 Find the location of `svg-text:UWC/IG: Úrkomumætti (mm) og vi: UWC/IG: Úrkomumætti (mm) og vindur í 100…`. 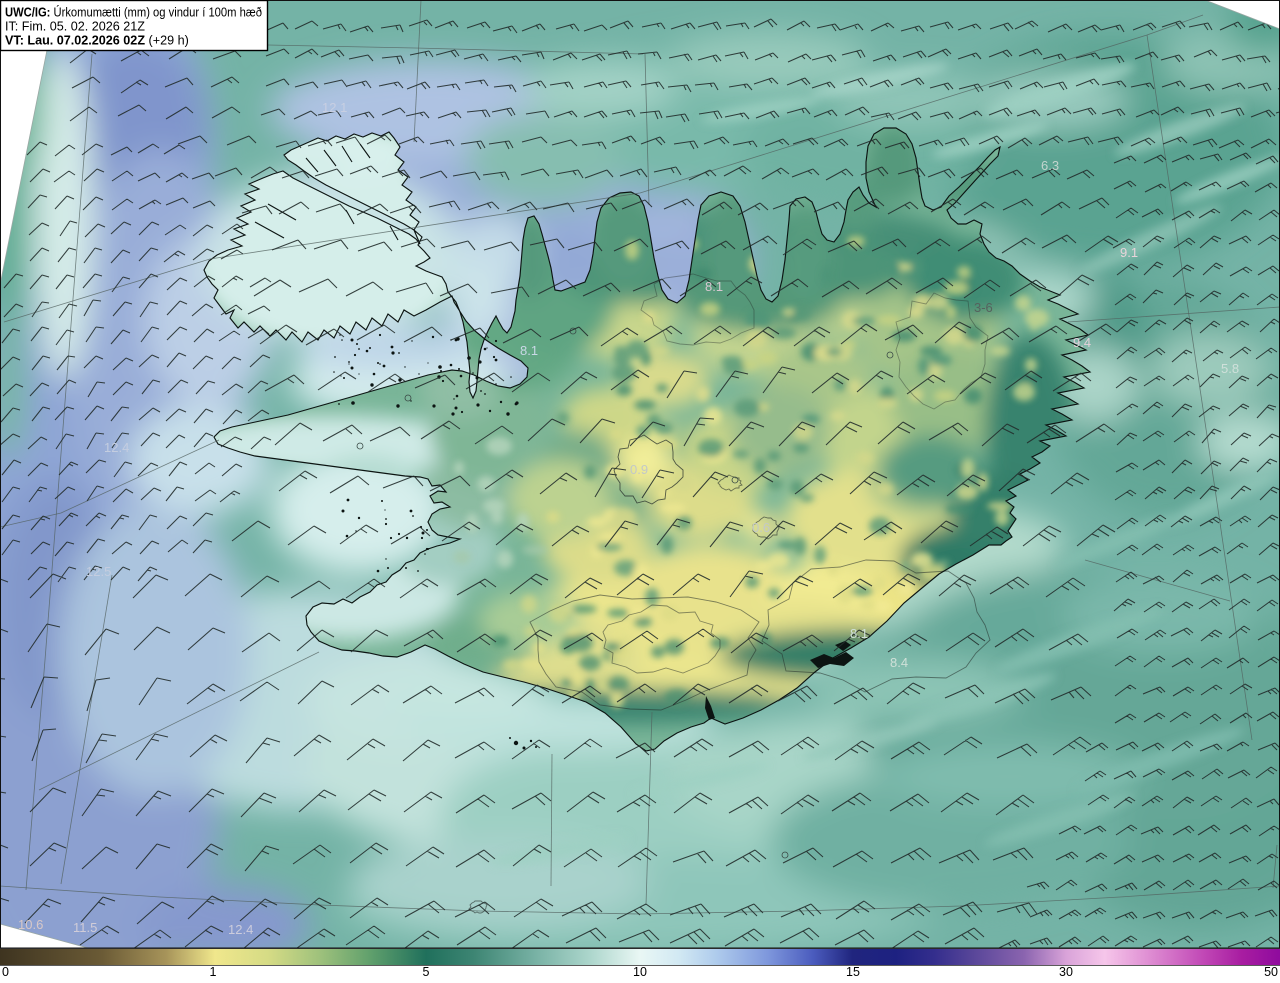

svg-text:UWC/IG: Úrkomumætti (mm) og vi: UWC/IG: Úrkomumætti (mm) og vindur í 100… is located at coordinates (133, 12).